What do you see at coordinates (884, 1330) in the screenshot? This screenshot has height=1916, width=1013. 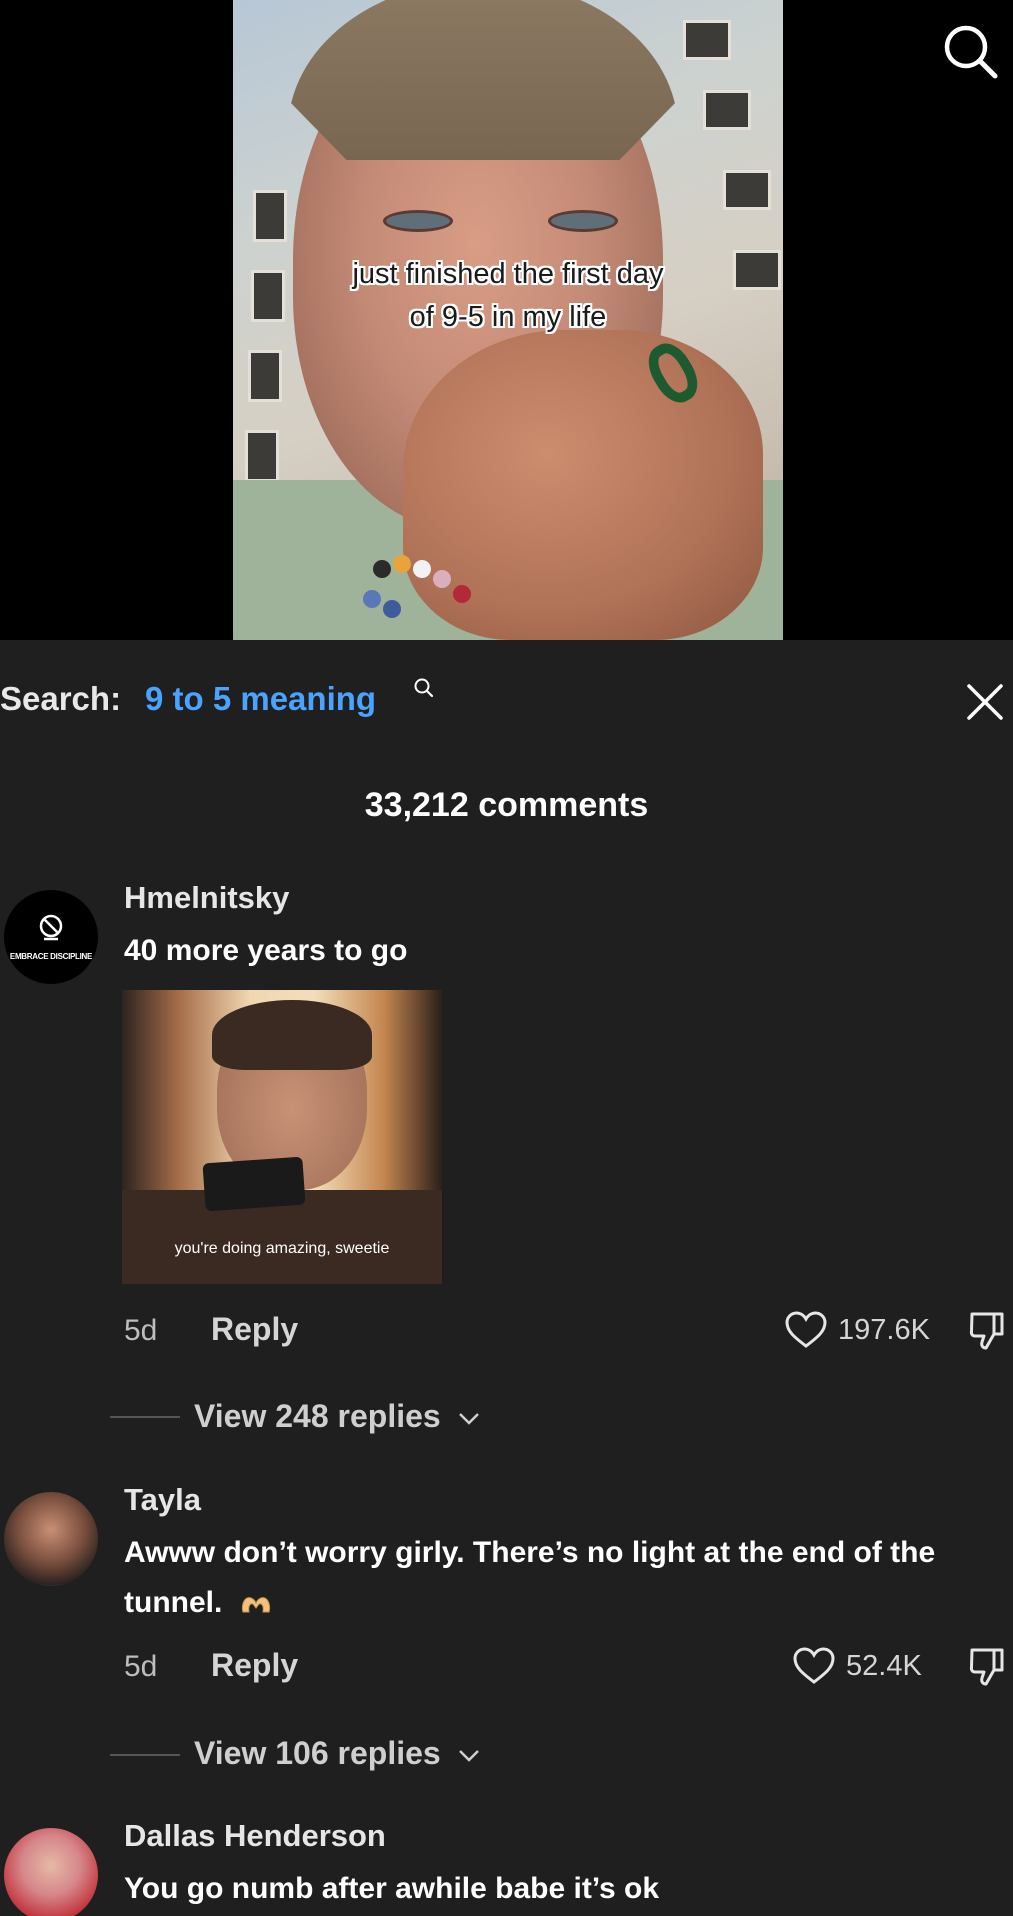 I see `like-count: 197.6K` at bounding box center [884, 1330].